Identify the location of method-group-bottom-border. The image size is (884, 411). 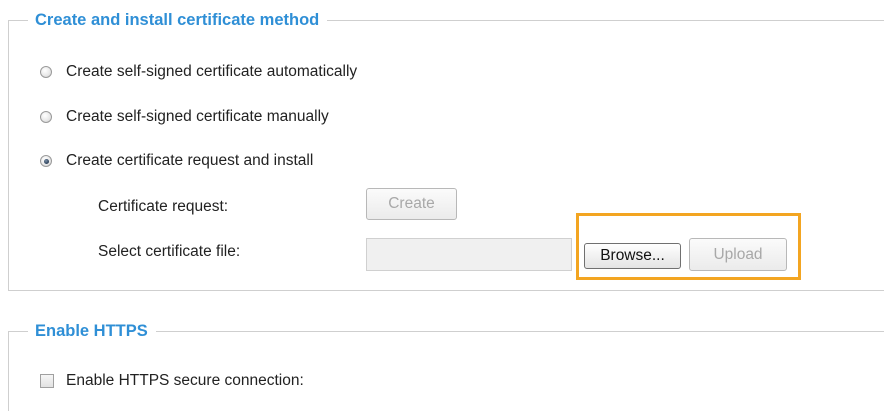
(446, 290).